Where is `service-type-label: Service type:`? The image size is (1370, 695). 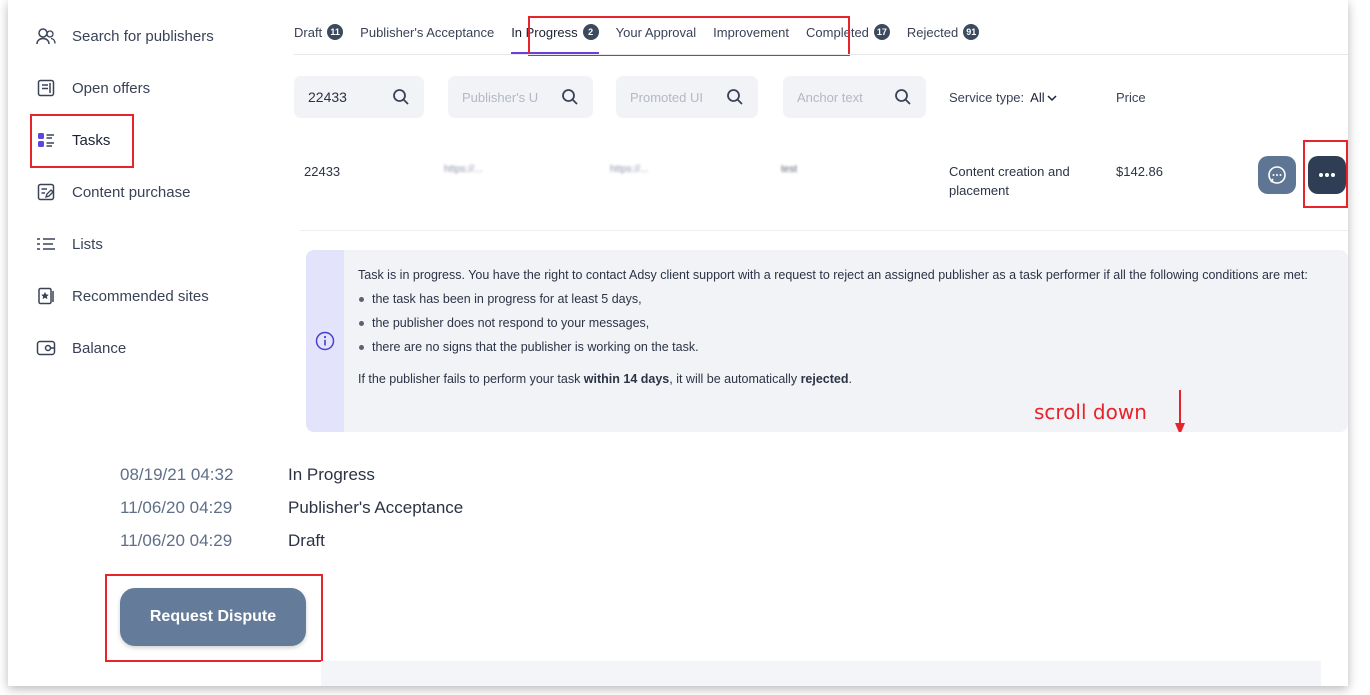
service-type-label: Service type: is located at coordinates (987, 97).